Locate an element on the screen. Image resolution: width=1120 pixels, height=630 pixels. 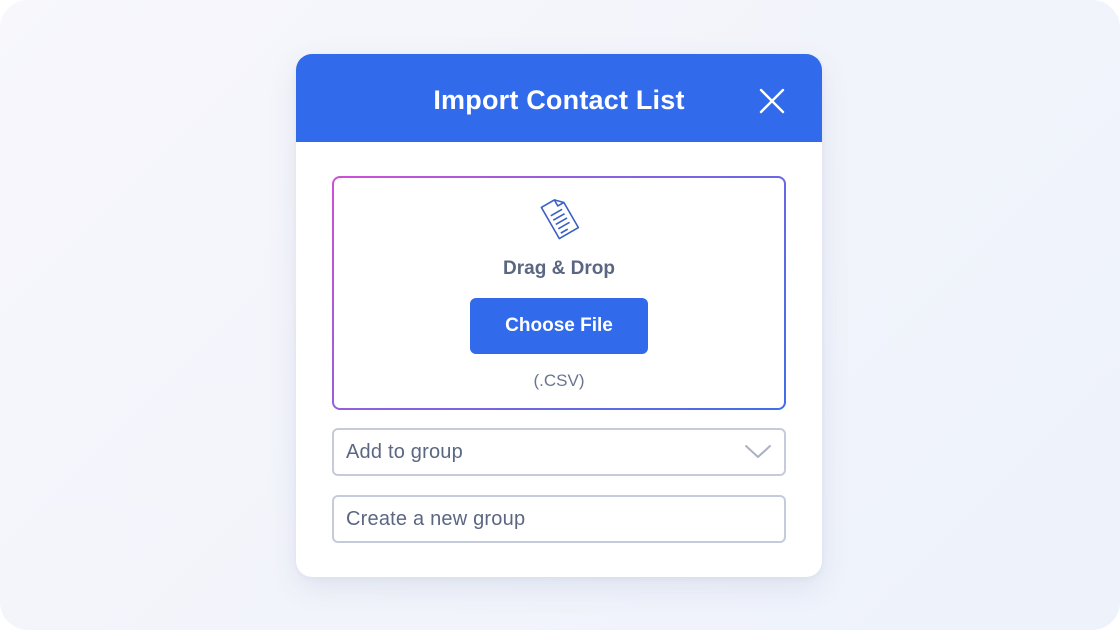
close-button is located at coordinates (772, 101).